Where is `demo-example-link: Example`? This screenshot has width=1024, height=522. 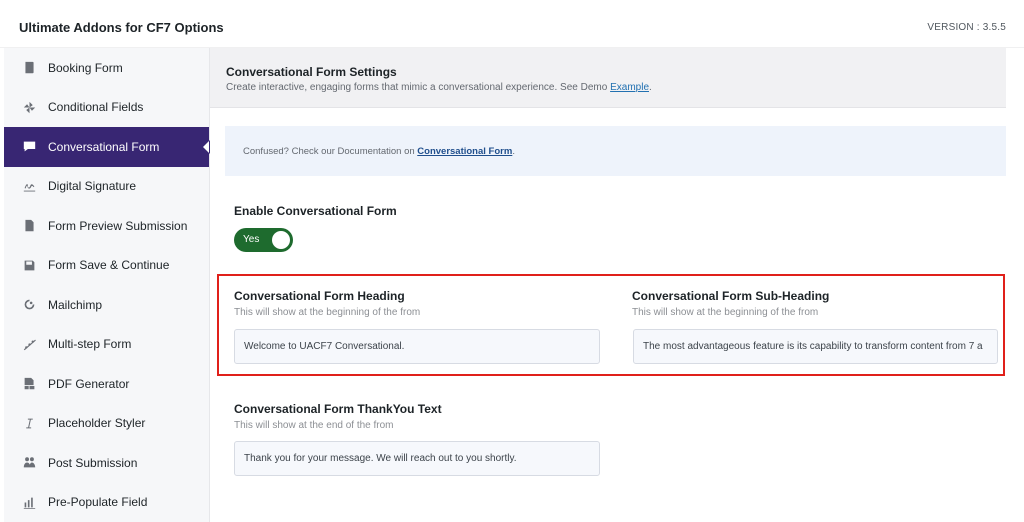 demo-example-link: Example is located at coordinates (629, 87).